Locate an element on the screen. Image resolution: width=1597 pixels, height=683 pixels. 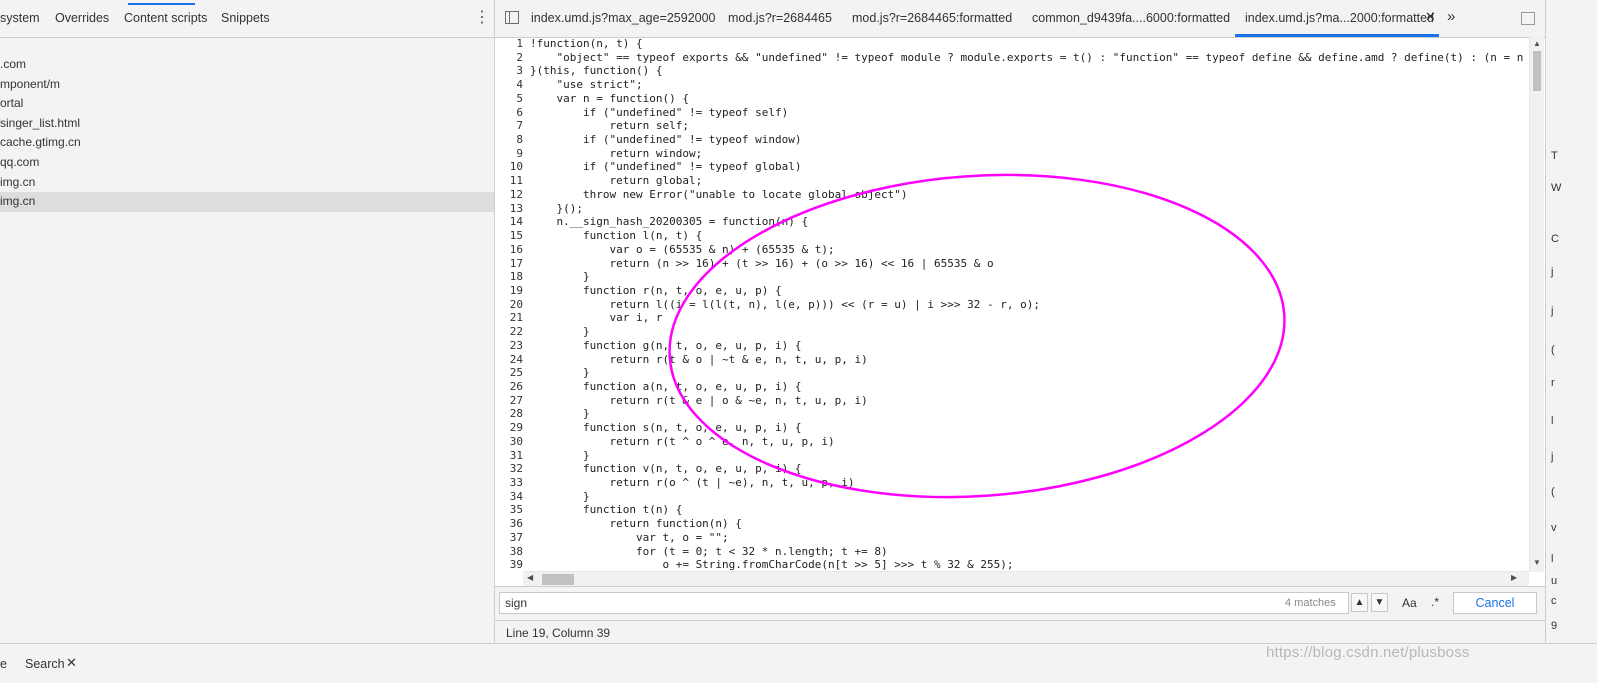
code-line: 9 return window; is located at coordinates (1012, 154).